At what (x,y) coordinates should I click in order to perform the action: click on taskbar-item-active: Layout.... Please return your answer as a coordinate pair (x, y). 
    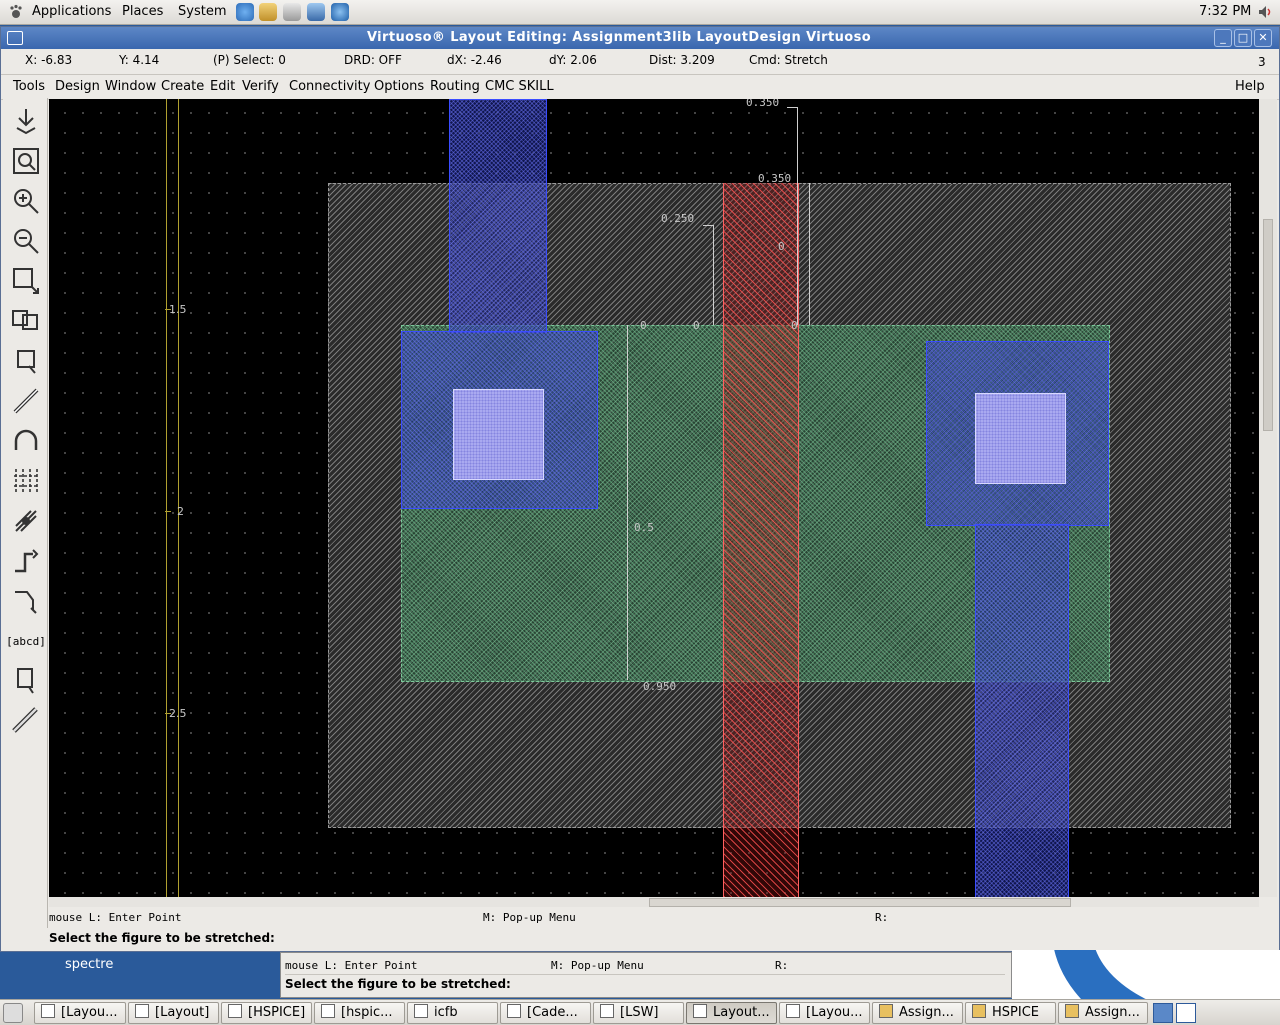
    Looking at the image, I should click on (731, 1013).